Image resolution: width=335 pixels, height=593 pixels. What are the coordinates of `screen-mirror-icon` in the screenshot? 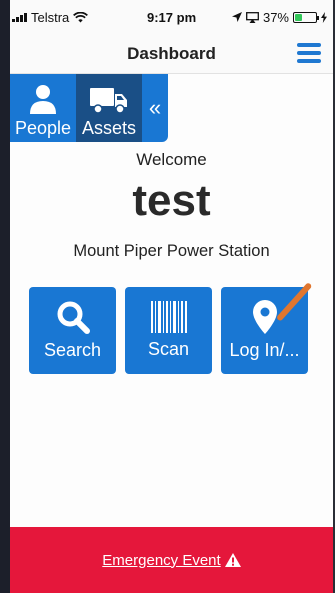 It's located at (252, 17).